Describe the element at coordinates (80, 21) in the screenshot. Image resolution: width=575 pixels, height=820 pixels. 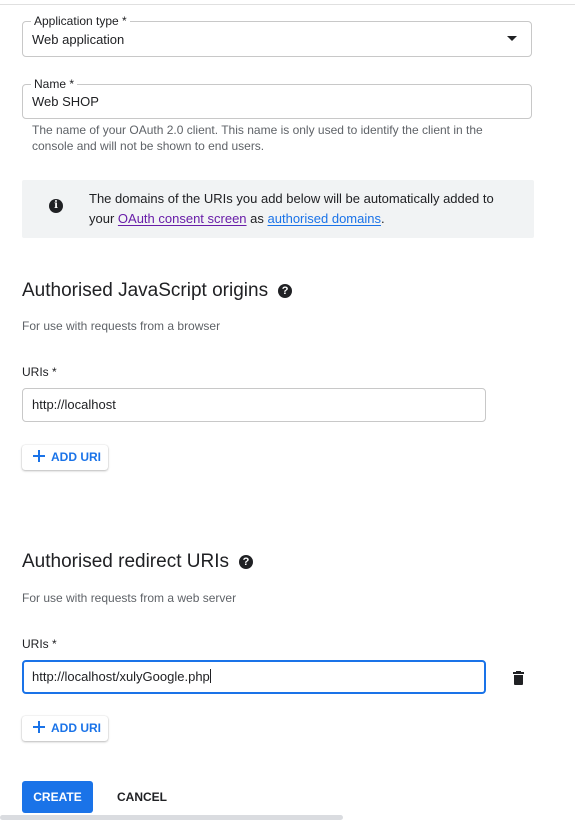
I see `application-type-label: Application type *` at that location.